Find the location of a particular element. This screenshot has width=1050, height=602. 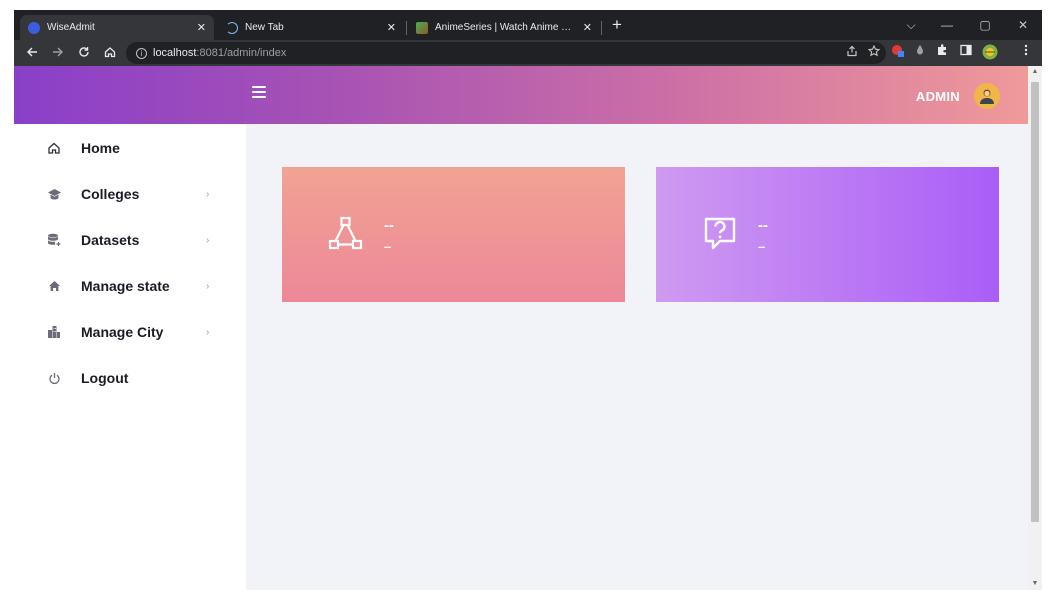

graduation-cap-icon is located at coordinates (54, 194).